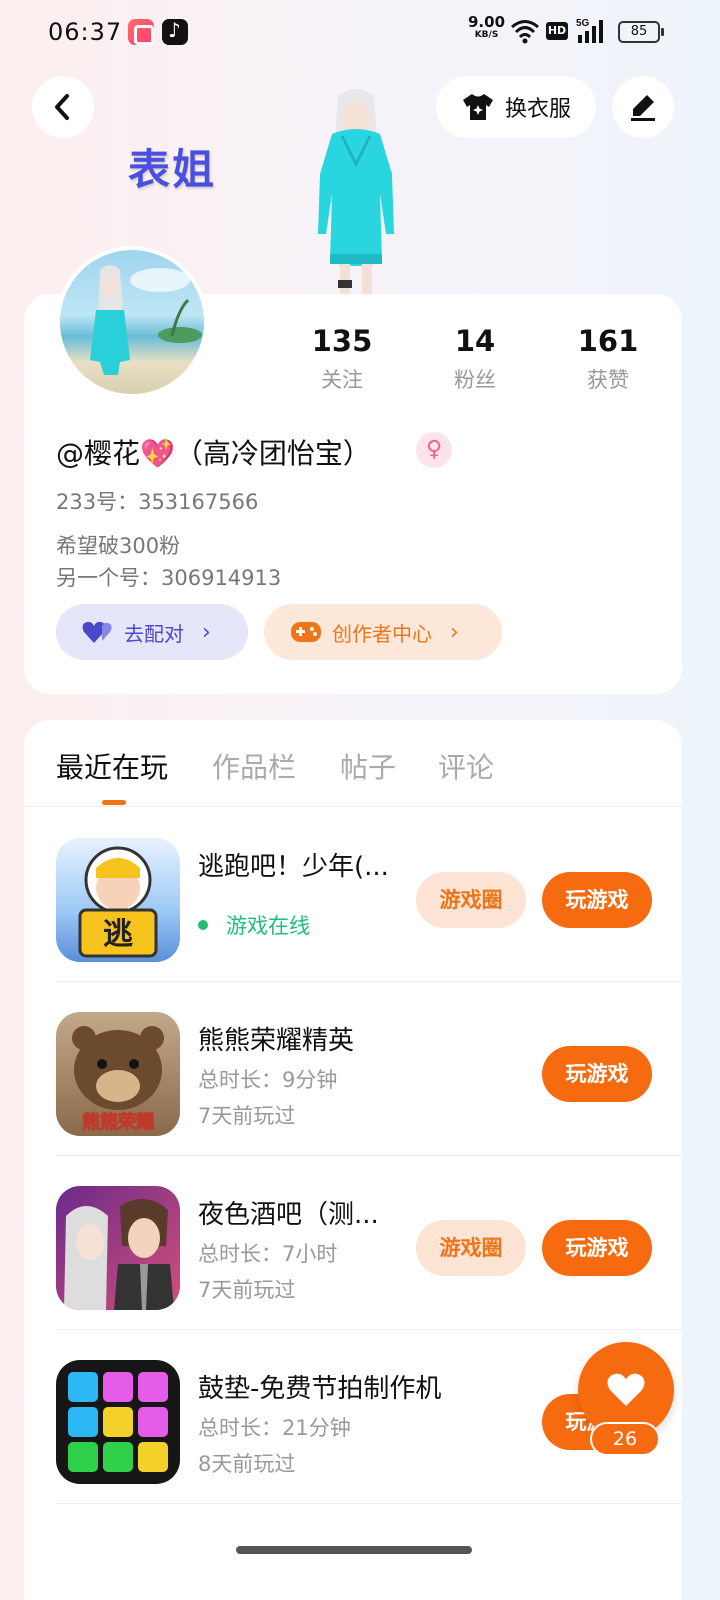 Image resolution: width=720 pixels, height=1600 pixels. Describe the element at coordinates (354, 1550) in the screenshot. I see `home-indicator` at that location.